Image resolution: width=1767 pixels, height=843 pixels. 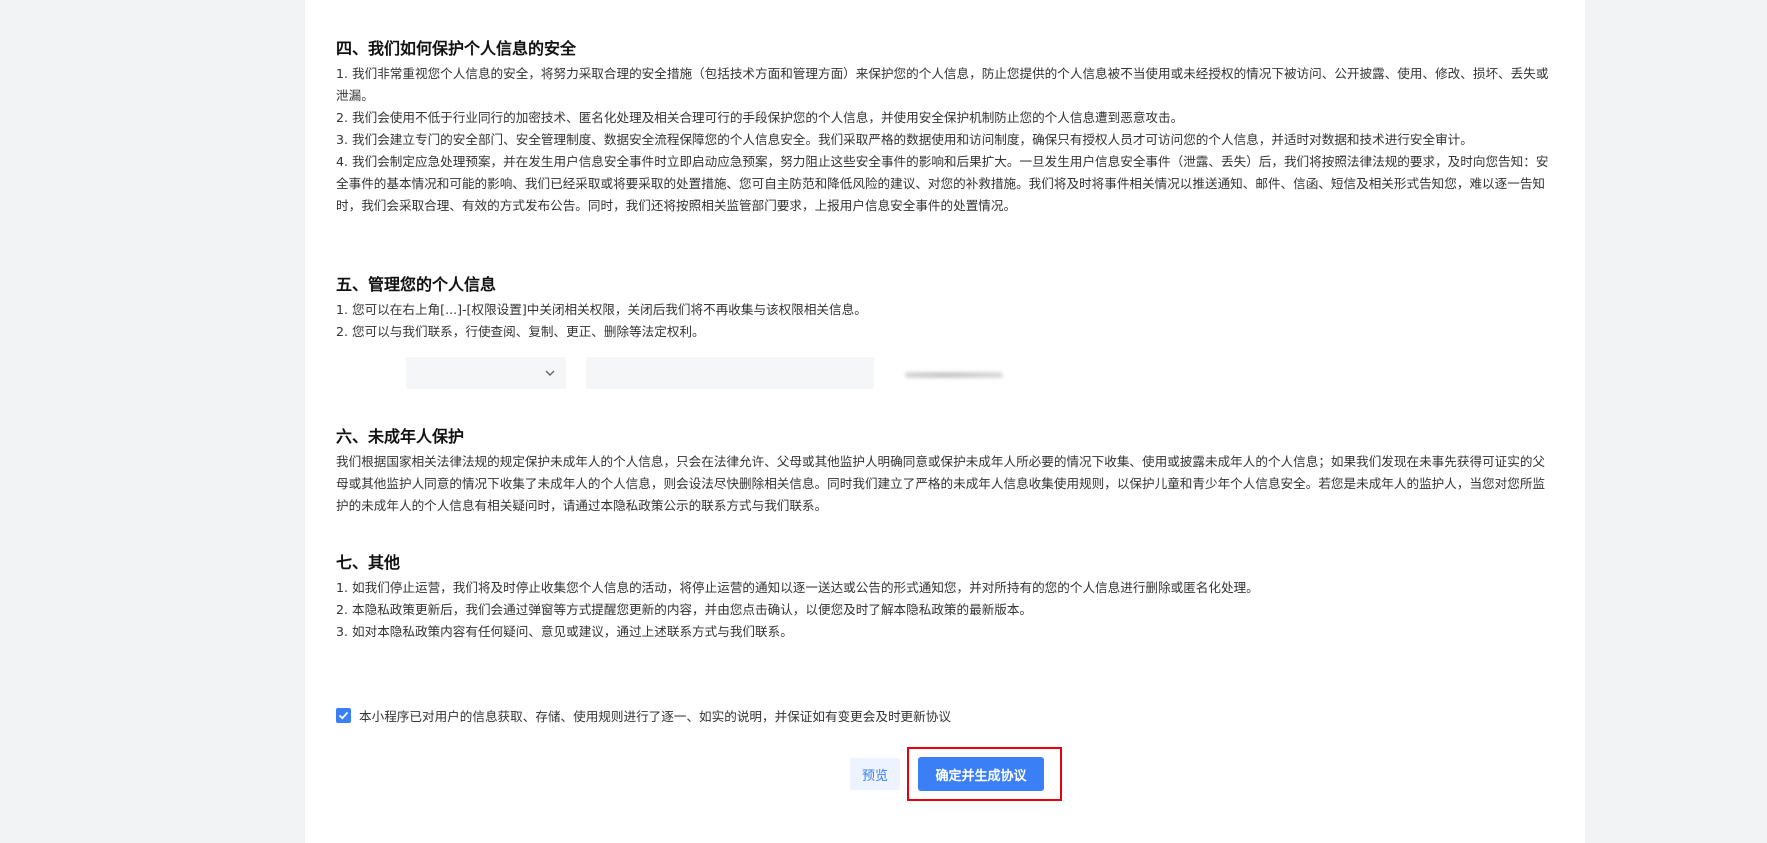 What do you see at coordinates (486, 373) in the screenshot?
I see `contact-type-select` at bounding box center [486, 373].